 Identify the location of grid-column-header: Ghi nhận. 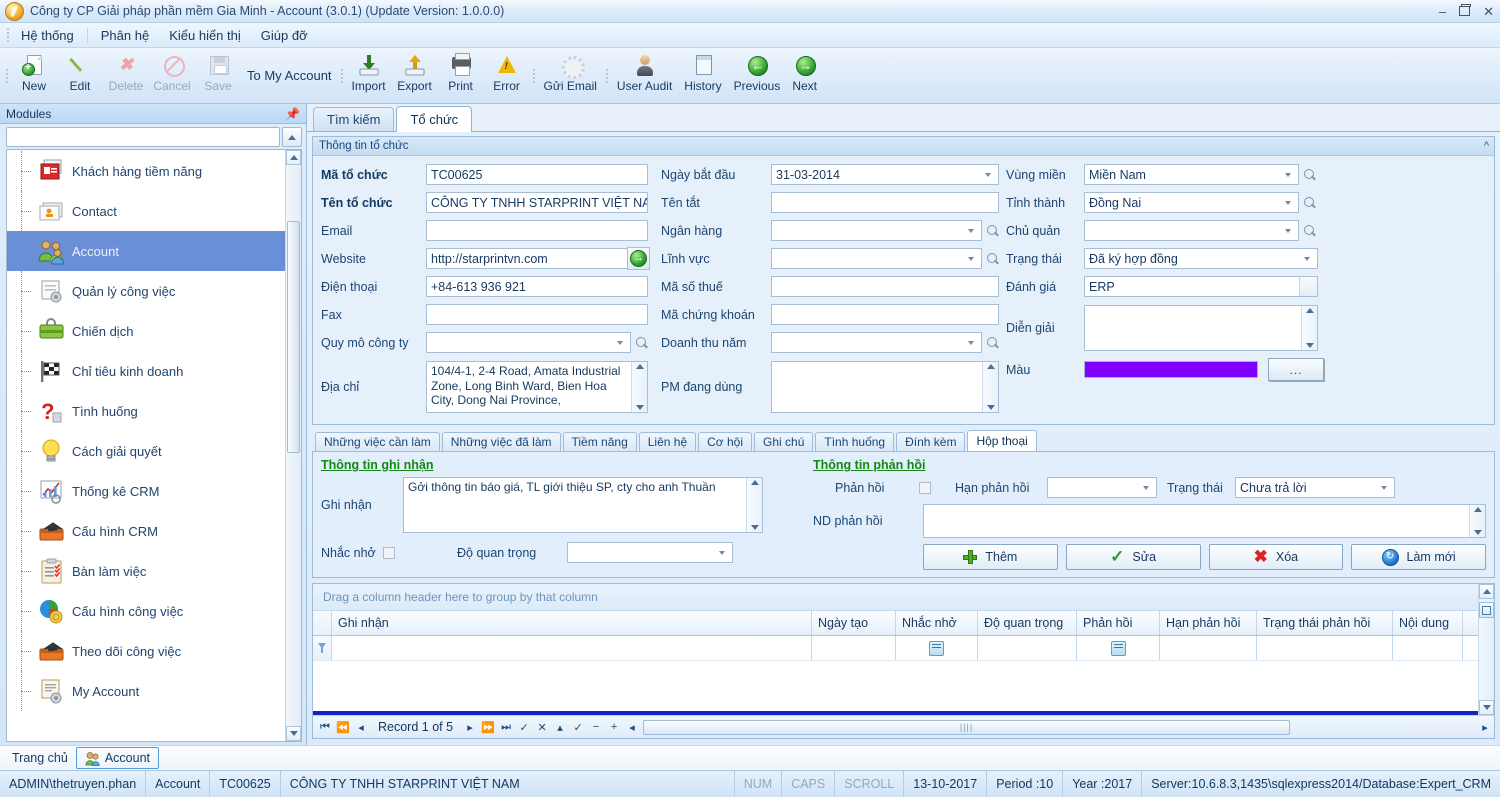
(572, 623).